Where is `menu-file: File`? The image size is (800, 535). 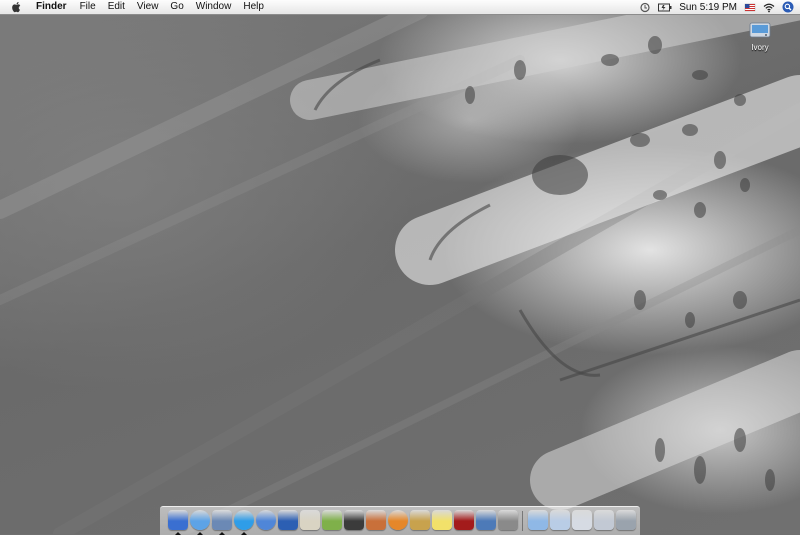
menu-file: File is located at coordinates (88, 7).